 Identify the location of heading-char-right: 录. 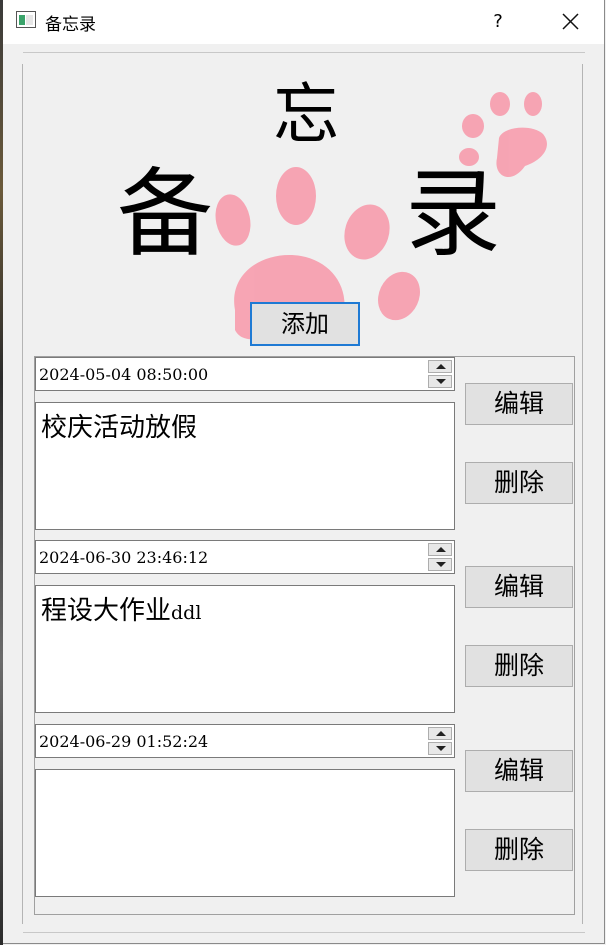
(453, 214).